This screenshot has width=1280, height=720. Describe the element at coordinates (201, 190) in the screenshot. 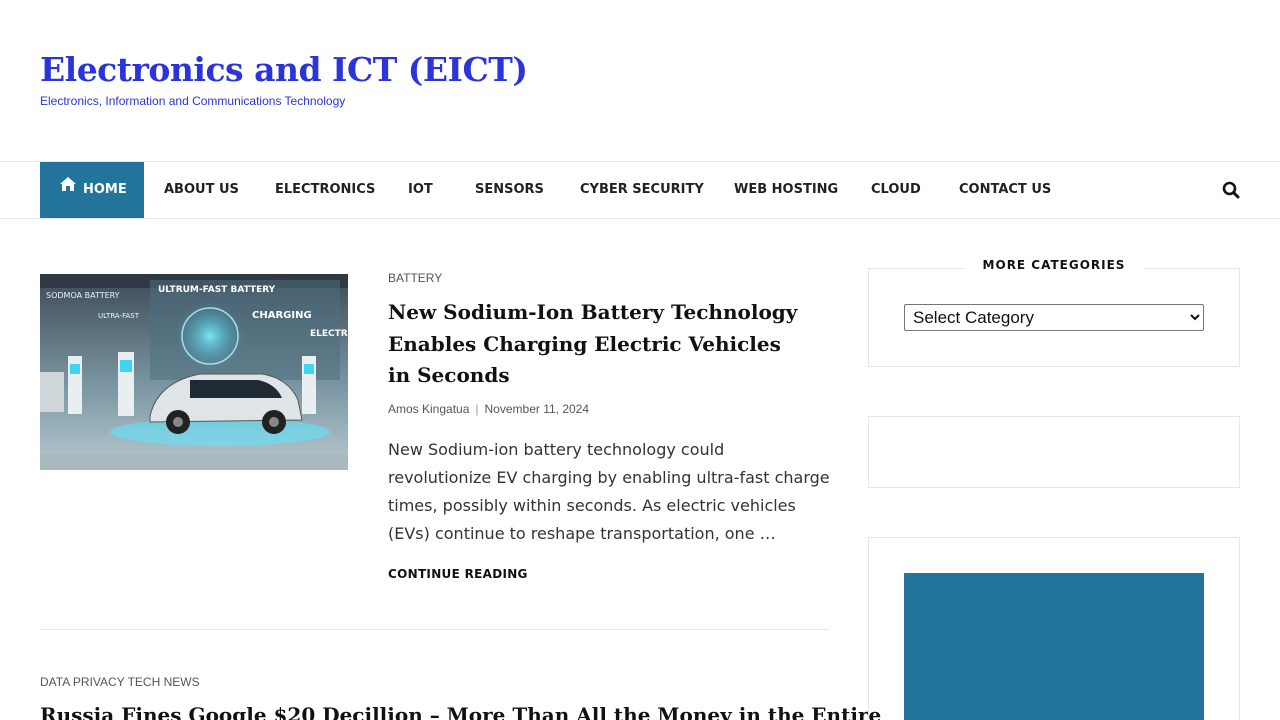

I see `nav-item-about-us: About Us` at that location.